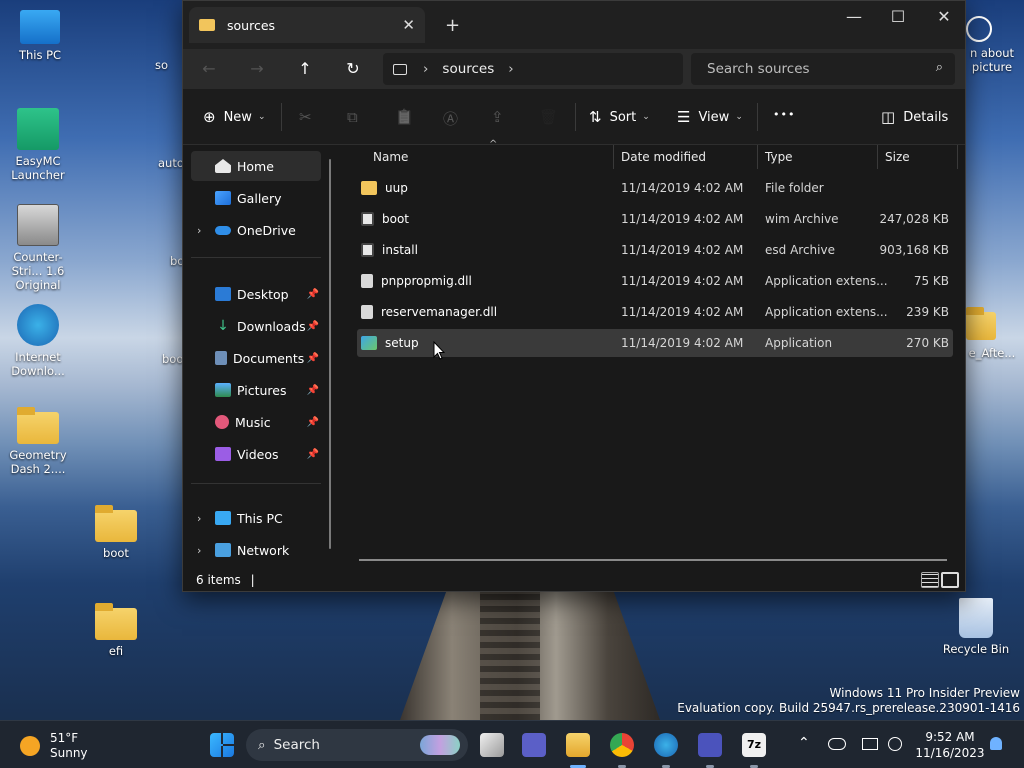  I want to click on teams-chat-icon, so click(534, 745).